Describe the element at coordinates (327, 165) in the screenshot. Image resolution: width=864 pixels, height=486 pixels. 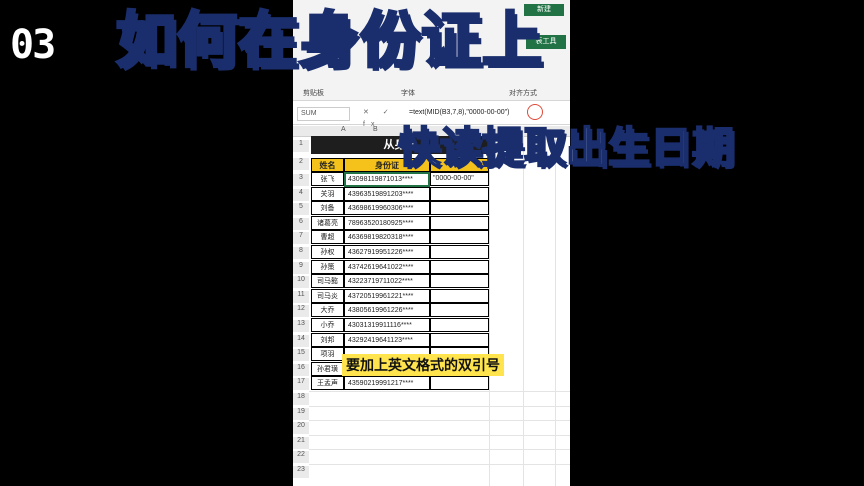
I see `header-name: 姓名` at that location.